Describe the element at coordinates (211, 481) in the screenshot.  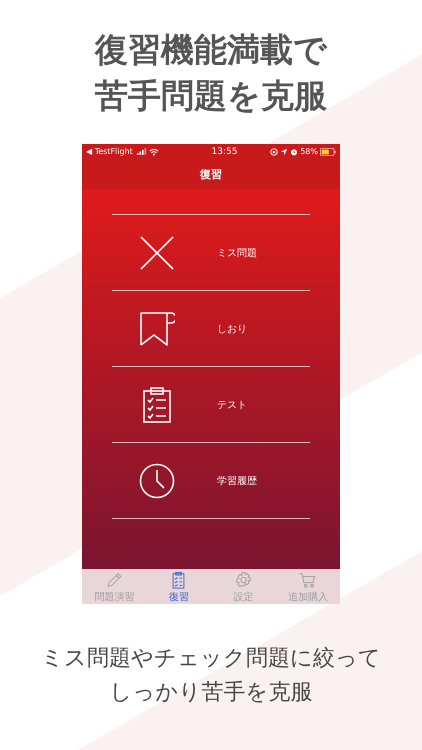
I see `menu-item: 学習履歴` at that location.